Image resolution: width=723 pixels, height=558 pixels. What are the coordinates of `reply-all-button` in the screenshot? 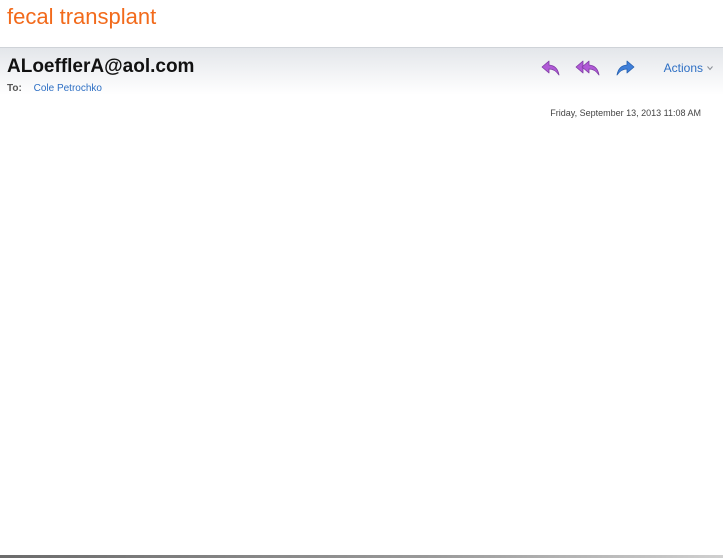 It's located at (588, 68).